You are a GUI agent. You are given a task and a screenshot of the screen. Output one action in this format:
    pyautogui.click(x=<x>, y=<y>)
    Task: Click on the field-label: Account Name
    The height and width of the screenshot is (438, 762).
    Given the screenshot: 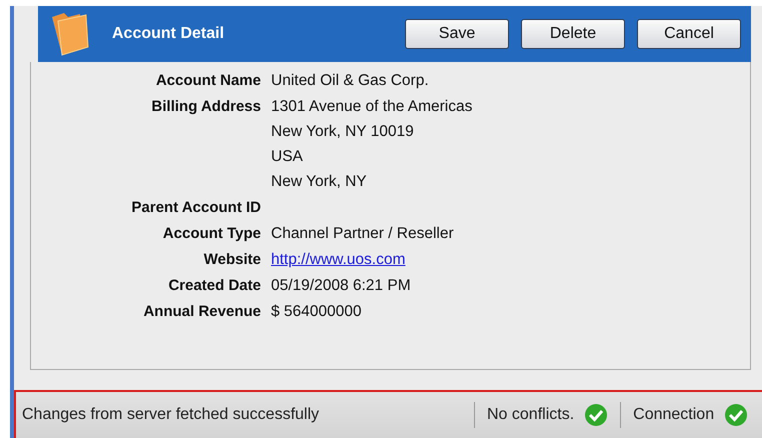 What is the action you would take?
    pyautogui.click(x=207, y=81)
    